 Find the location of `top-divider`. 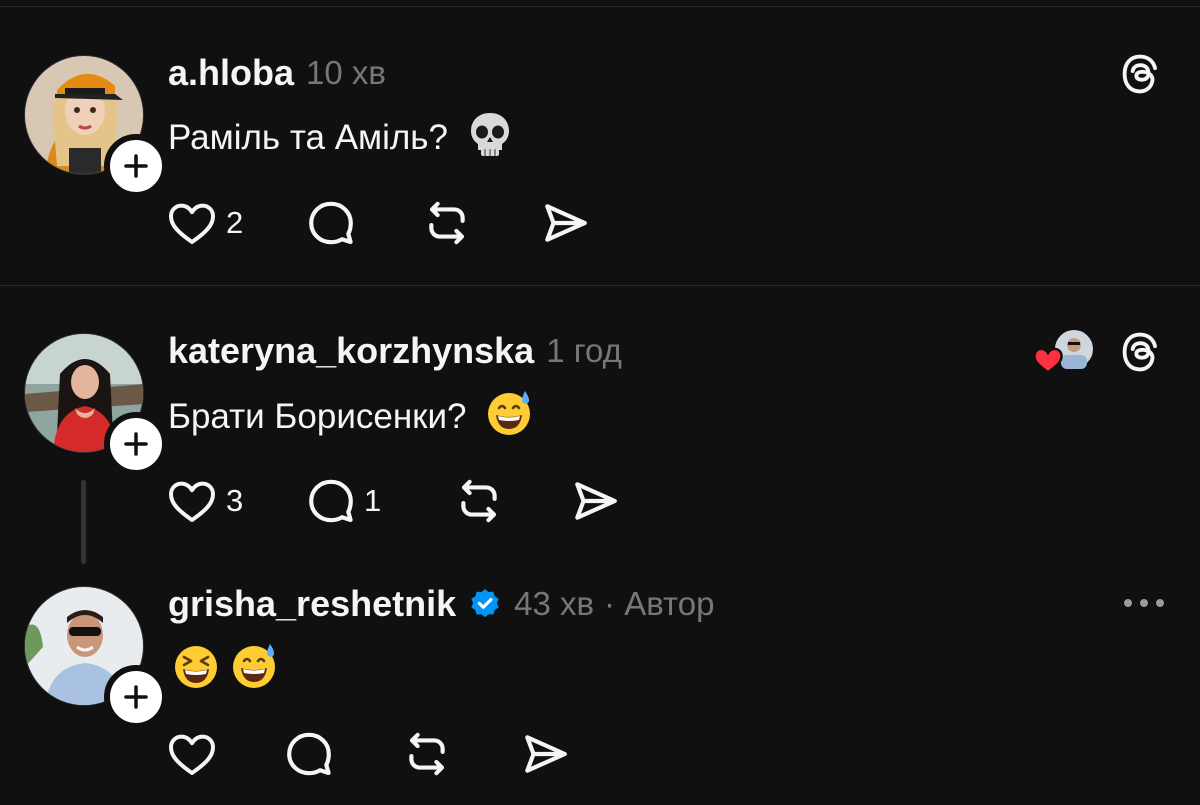

top-divider is located at coordinates (600, 6).